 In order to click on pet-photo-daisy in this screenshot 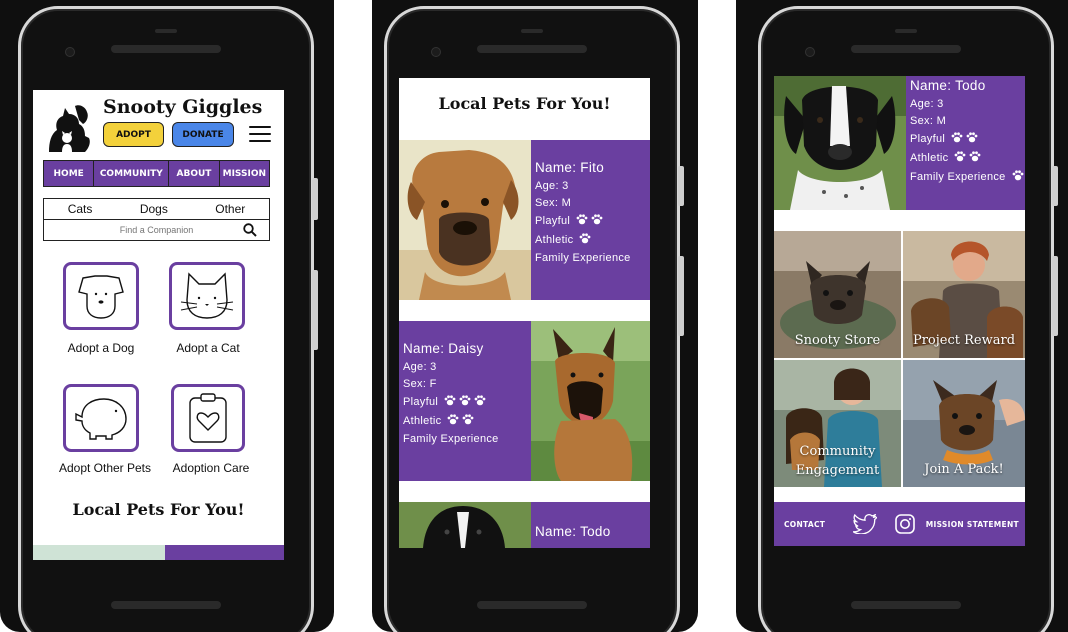, I will do `click(590, 401)`.